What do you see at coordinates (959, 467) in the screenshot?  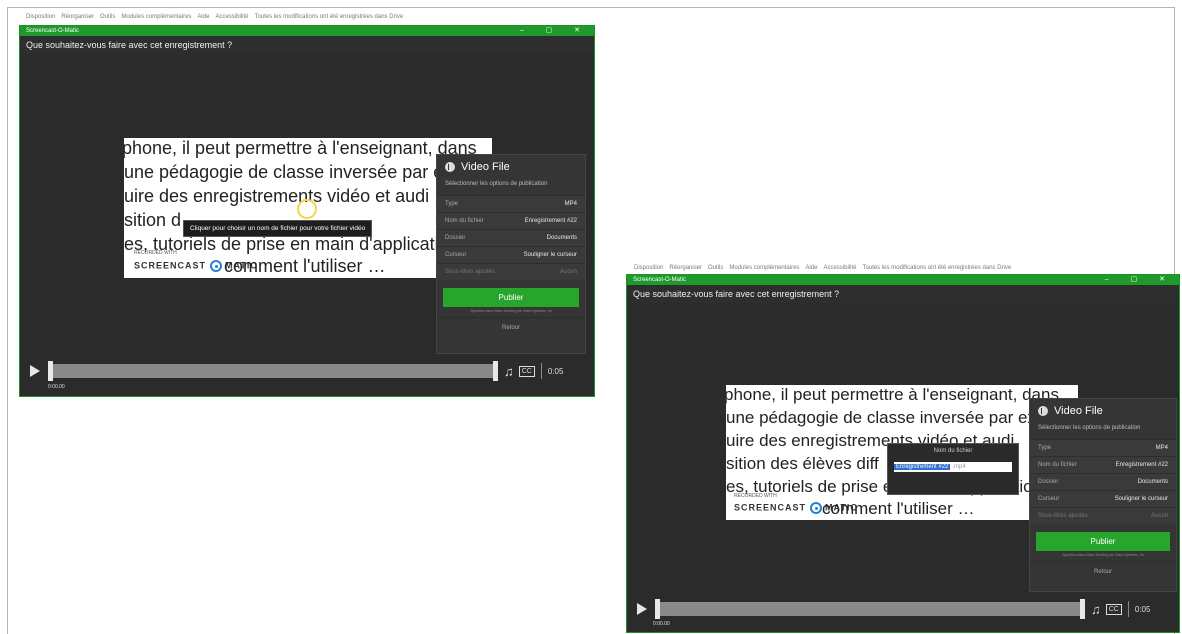 I see `filename-extension: .mp4` at bounding box center [959, 467].